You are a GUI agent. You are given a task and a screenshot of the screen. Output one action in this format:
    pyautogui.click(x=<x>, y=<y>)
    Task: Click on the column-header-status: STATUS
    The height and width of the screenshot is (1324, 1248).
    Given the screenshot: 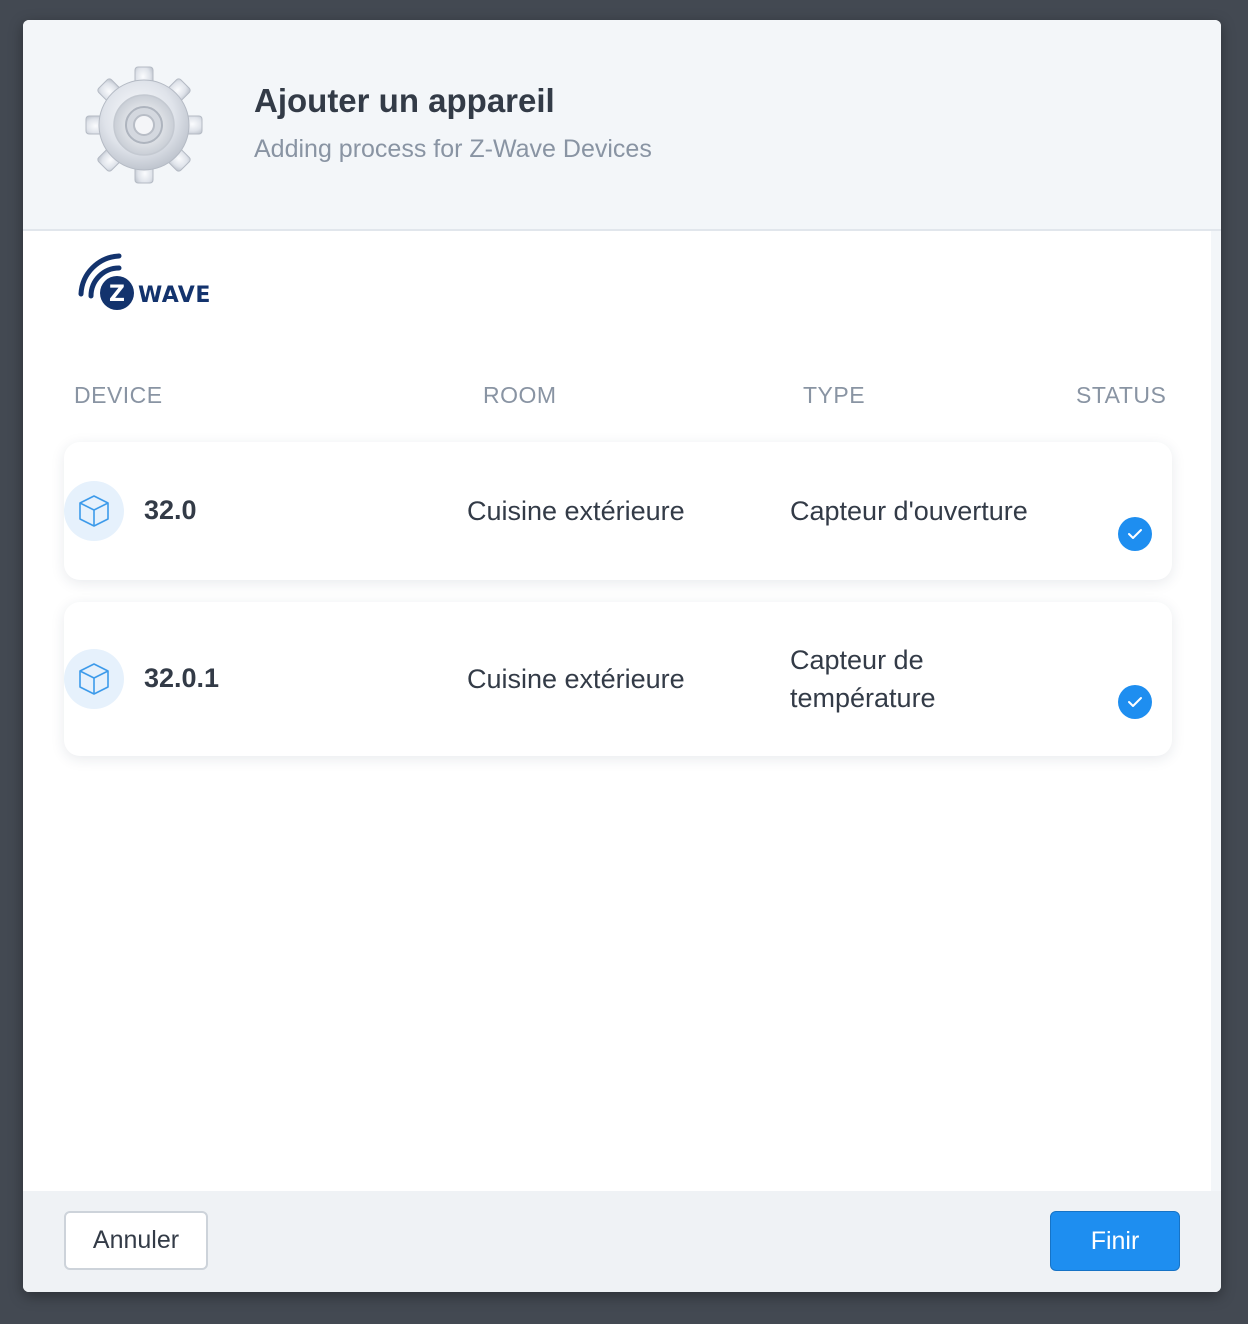 What is the action you would take?
    pyautogui.click(x=1121, y=395)
    